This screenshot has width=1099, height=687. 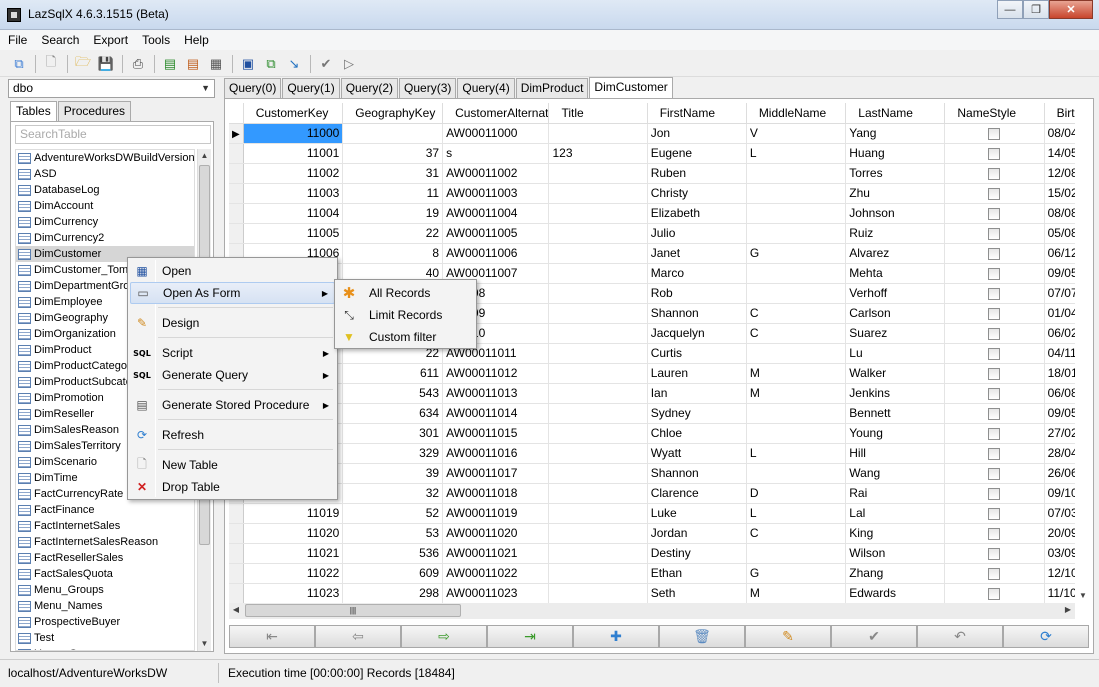 I want to click on grid-vertical-scrollbar: ▼, so click(x=1083, y=353).